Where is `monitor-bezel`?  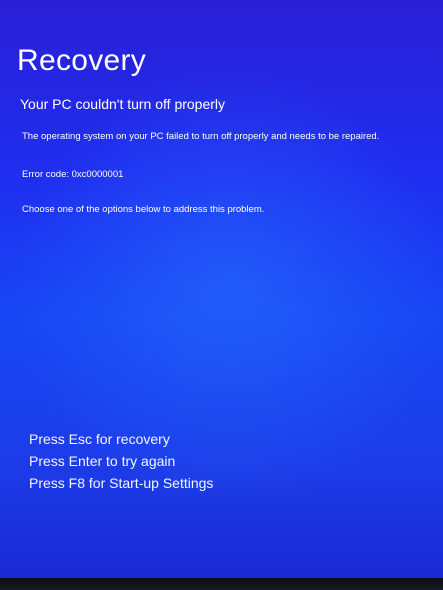 monitor-bezel is located at coordinates (221, 584).